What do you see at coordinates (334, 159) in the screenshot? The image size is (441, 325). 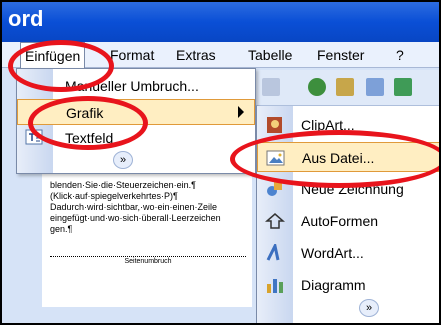 I see `highlight-aus-datei` at bounding box center [334, 159].